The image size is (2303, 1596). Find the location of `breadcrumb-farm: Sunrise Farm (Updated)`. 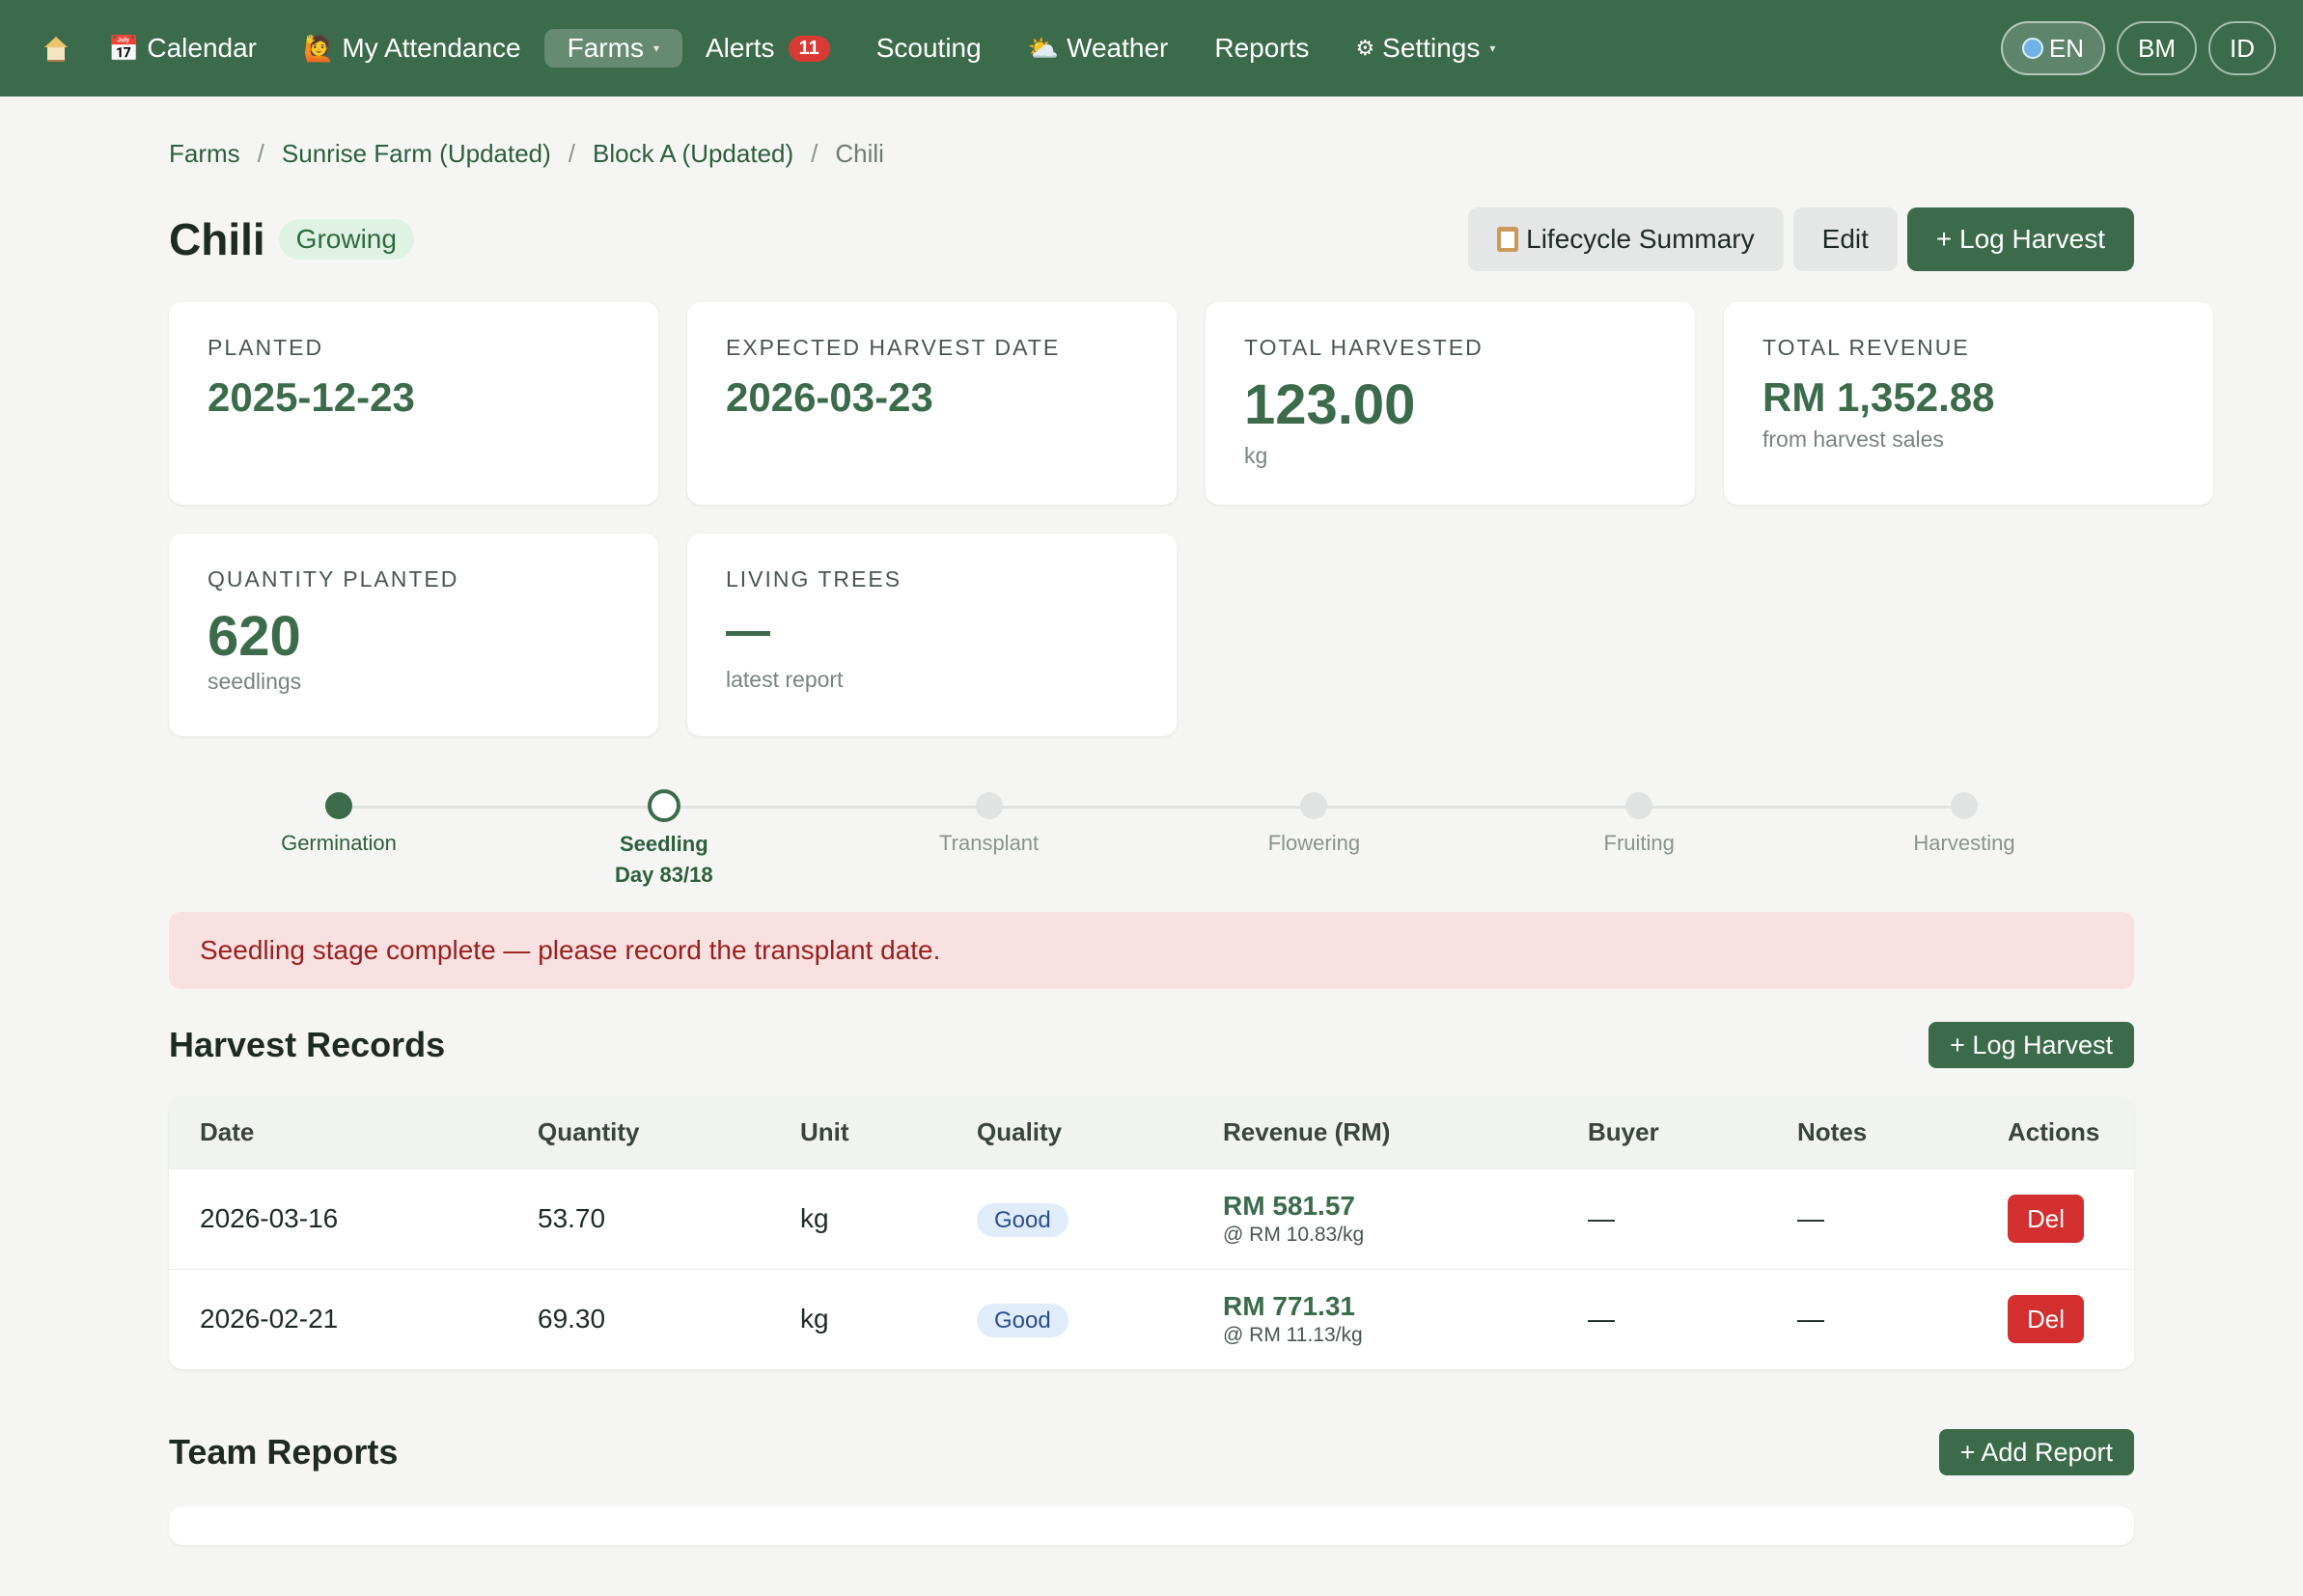

breadcrumb-farm: Sunrise Farm (Updated) is located at coordinates (416, 154).